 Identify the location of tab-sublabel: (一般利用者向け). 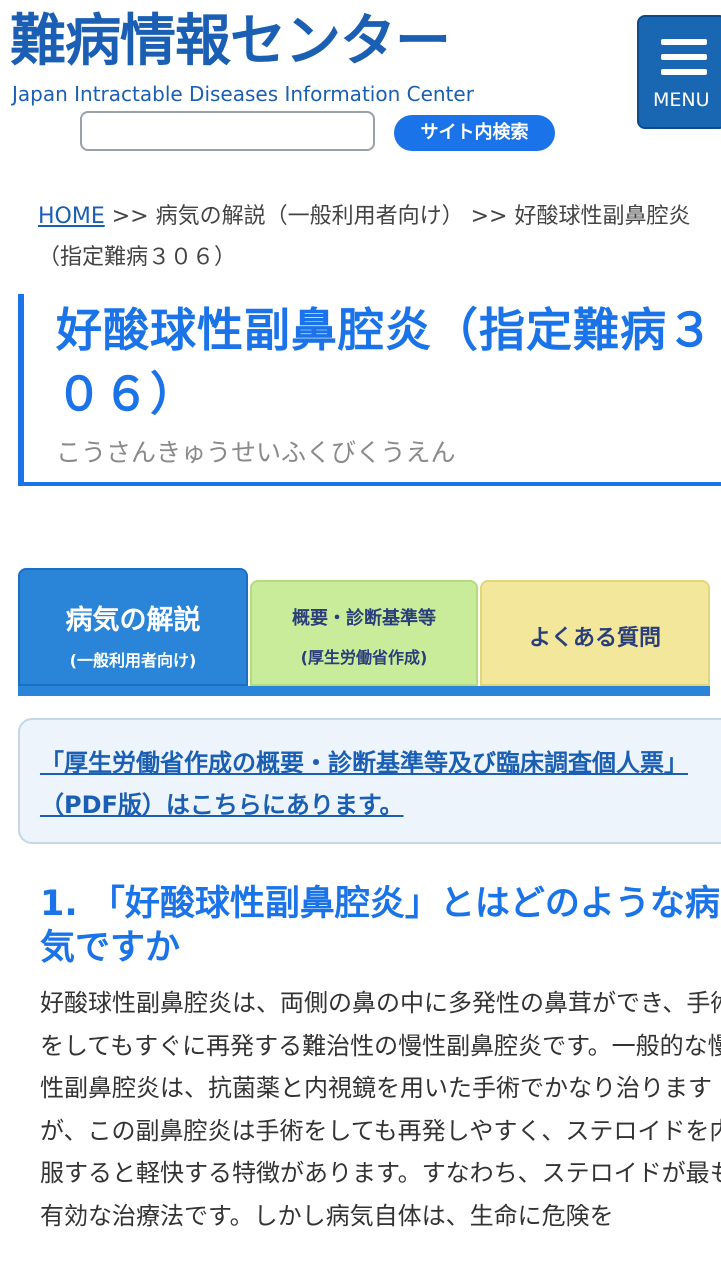
(133, 660).